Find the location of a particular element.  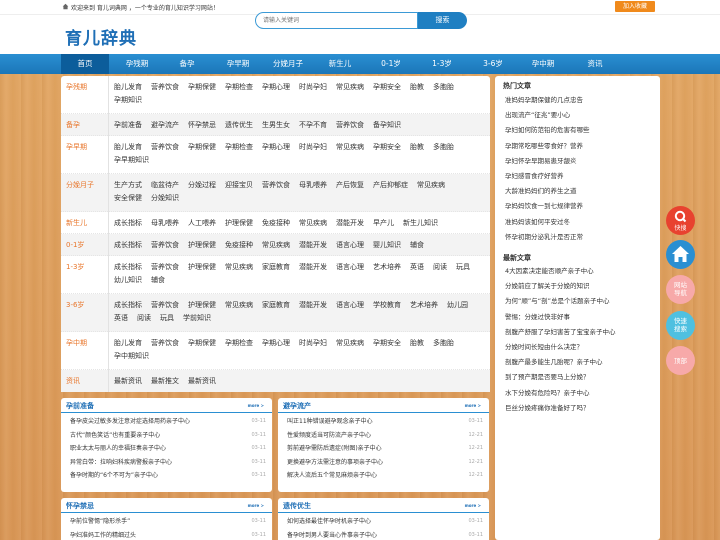

article-title: 叫正11种错误避孕观念亲子中心 is located at coordinates (330, 421).